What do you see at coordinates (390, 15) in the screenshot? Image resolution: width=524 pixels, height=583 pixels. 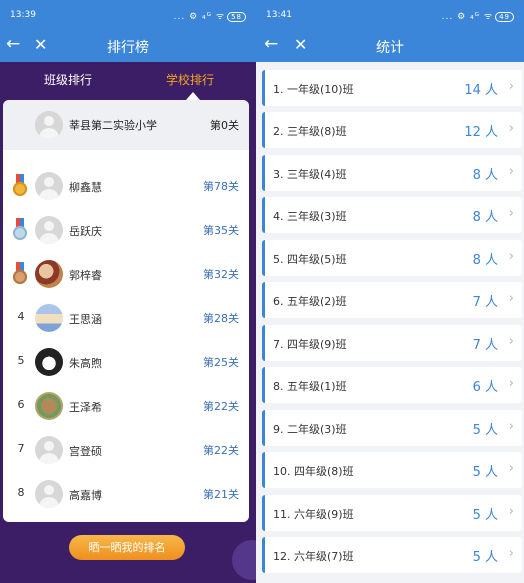 I see `status-bar: 13:41 ... ⚙ ₄ᴳ ᯤ 49` at bounding box center [390, 15].